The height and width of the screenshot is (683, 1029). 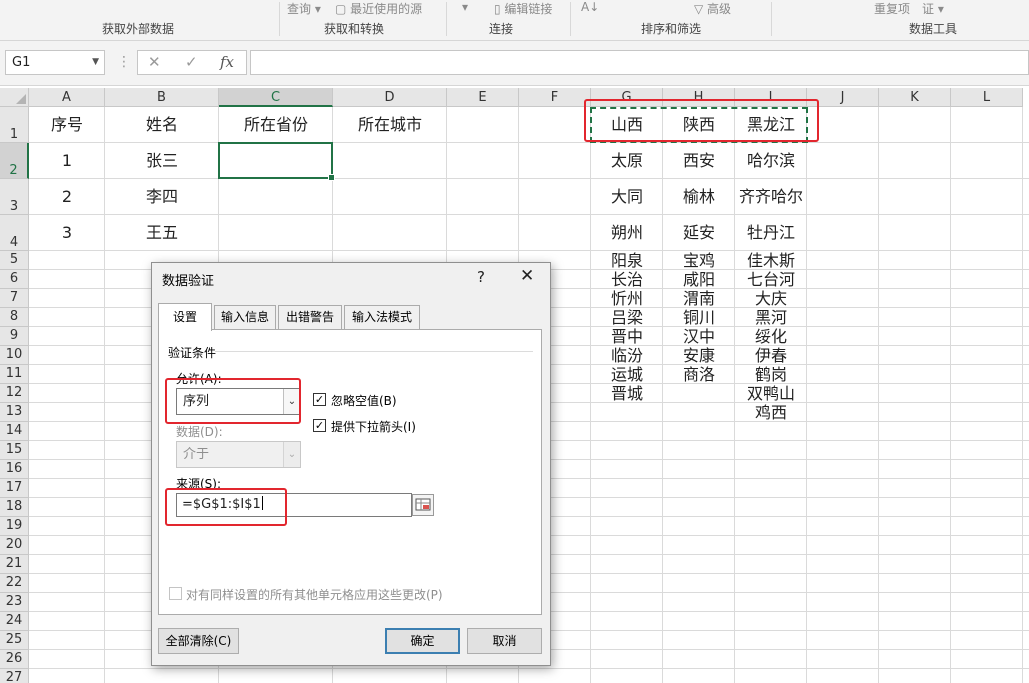 What do you see at coordinates (423, 505) in the screenshot?
I see `collapse-dialog-button` at bounding box center [423, 505].